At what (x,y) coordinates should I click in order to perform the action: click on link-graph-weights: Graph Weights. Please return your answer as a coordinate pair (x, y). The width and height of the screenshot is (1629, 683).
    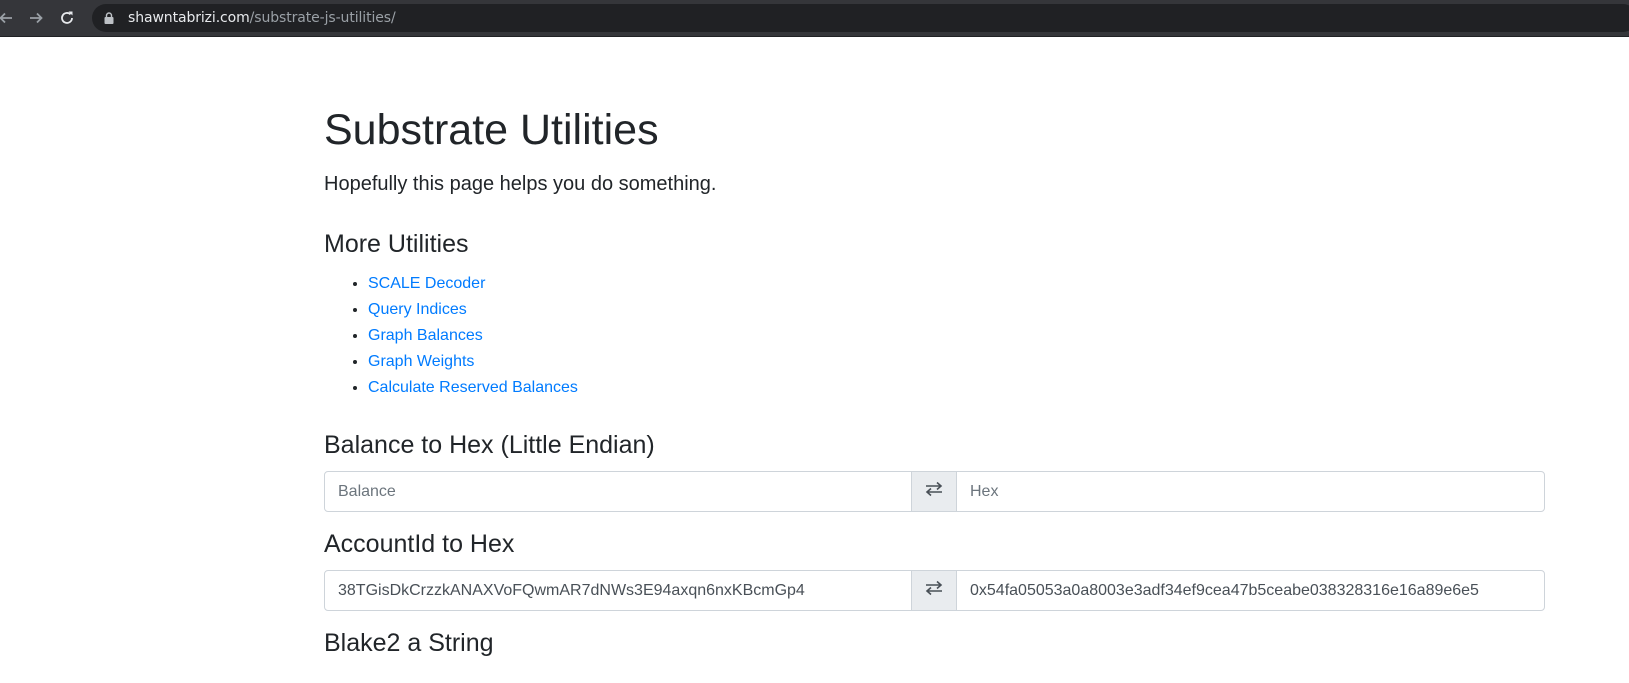
    Looking at the image, I should click on (421, 361).